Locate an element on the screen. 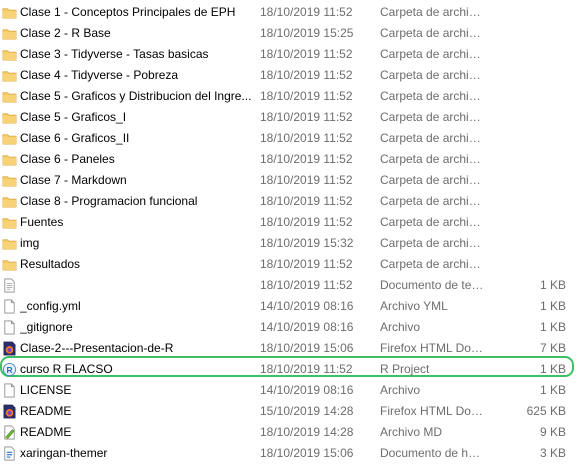 Image resolution: width=580 pixels, height=469 pixels. file-date-modified: 15/10/2019 14:28 is located at coordinates (307, 411).